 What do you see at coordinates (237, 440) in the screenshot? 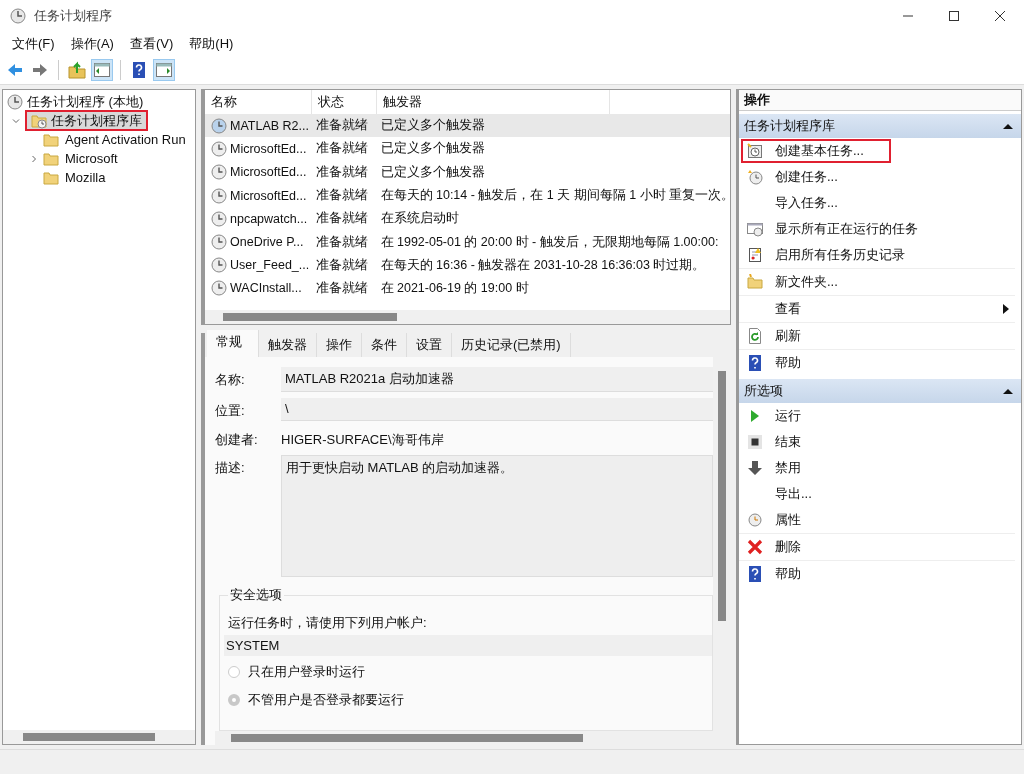
I see `field-label: 创建者:` at bounding box center [237, 440].